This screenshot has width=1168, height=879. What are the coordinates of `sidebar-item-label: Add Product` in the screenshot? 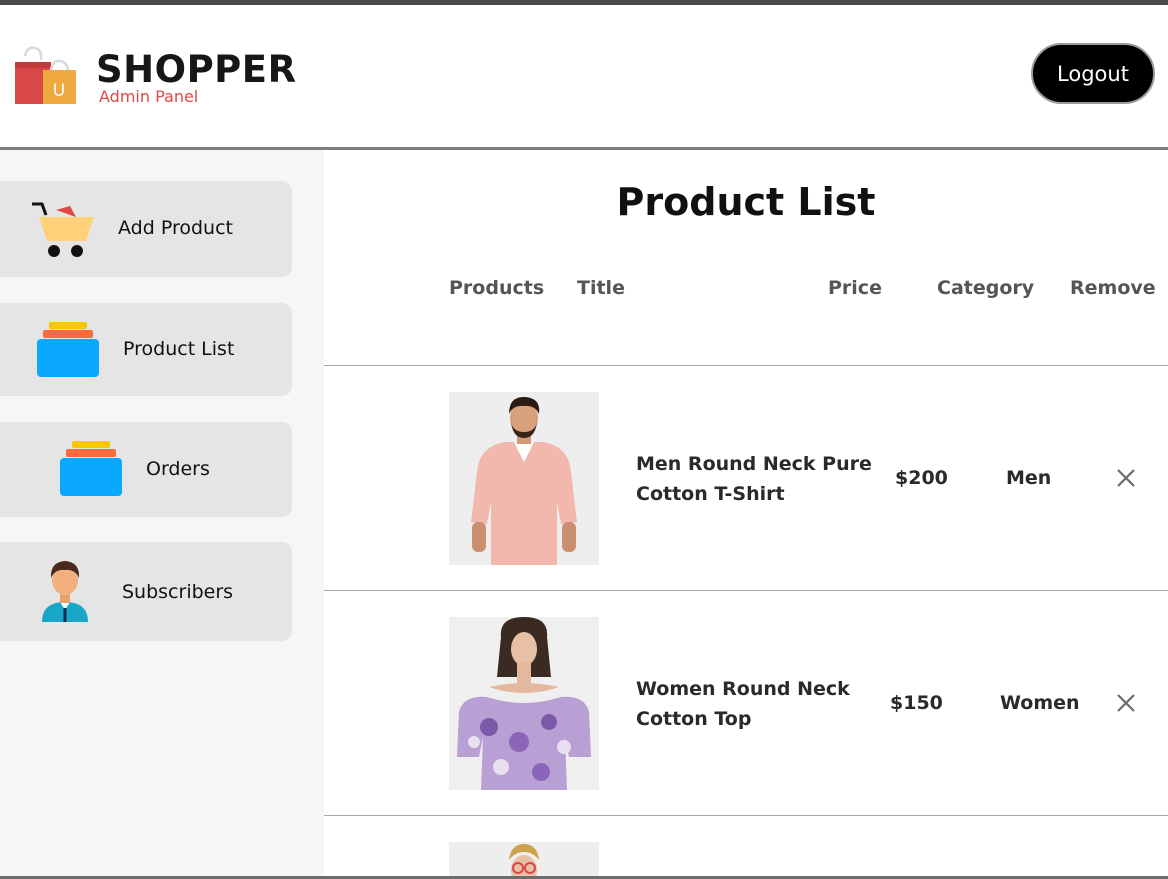 It's located at (175, 228).